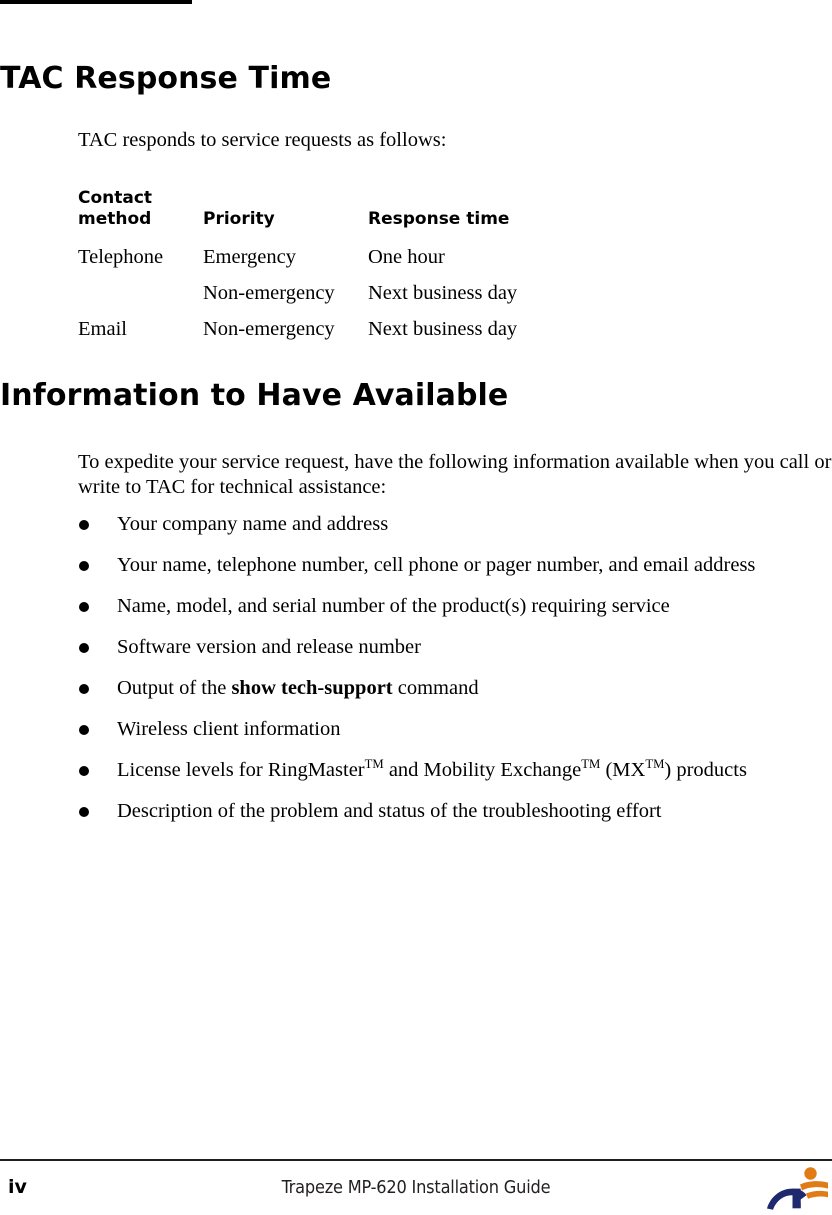 The height and width of the screenshot is (1215, 832). I want to click on list-item: Your company name and address, so click(377, 532).